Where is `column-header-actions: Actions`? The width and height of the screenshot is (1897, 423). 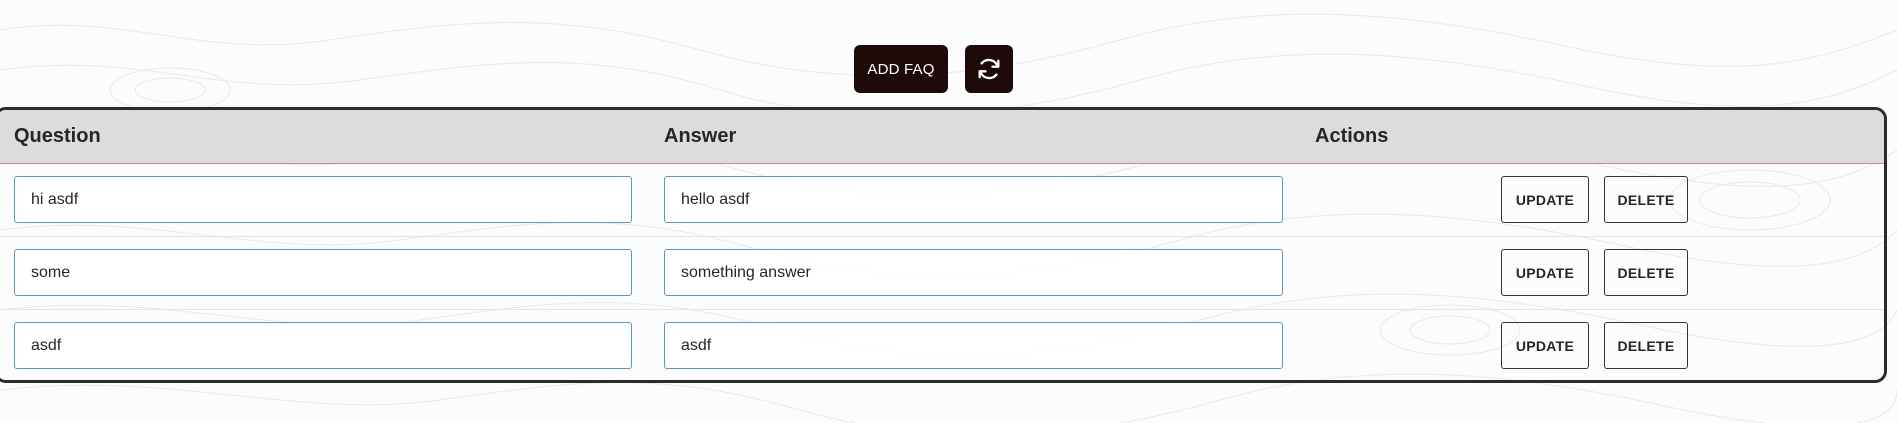
column-header-actions: Actions is located at coordinates (1352, 136).